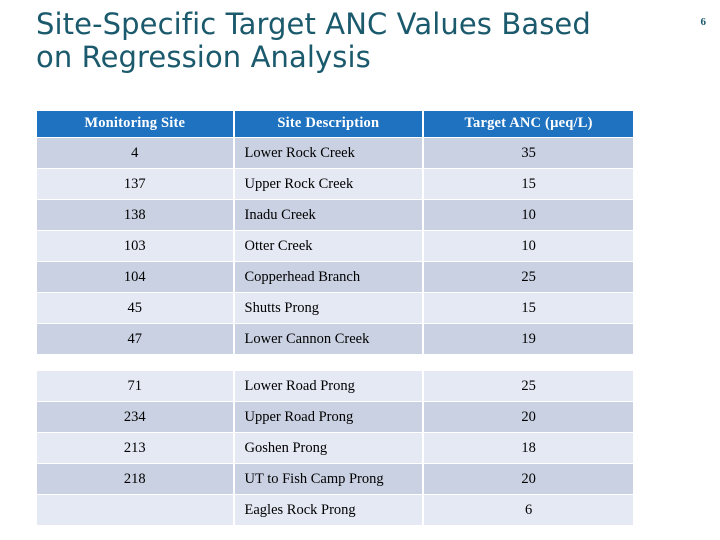 The height and width of the screenshot is (540, 720). I want to click on column-header-target-anc: Target ANC (µeq/L), so click(528, 124).